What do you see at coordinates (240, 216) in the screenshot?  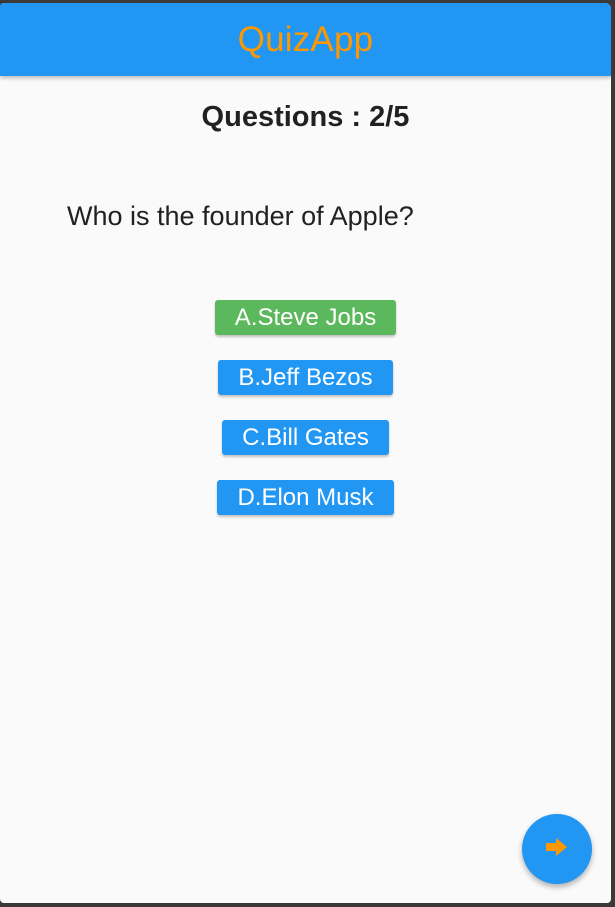 I see `question-text: Who is the founder of Apple?` at bounding box center [240, 216].